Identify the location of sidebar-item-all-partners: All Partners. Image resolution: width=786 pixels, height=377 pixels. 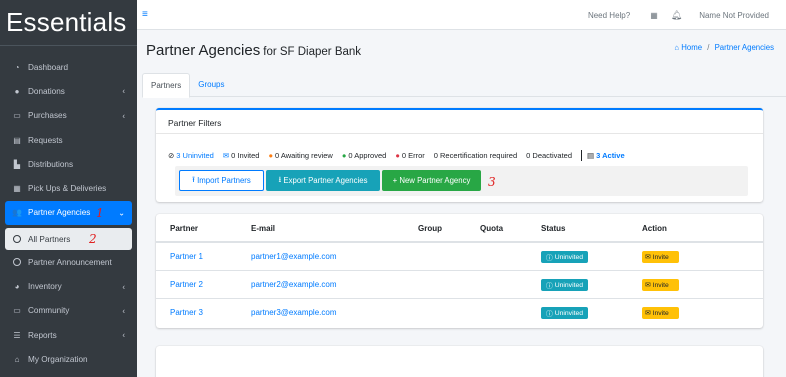
(68, 239).